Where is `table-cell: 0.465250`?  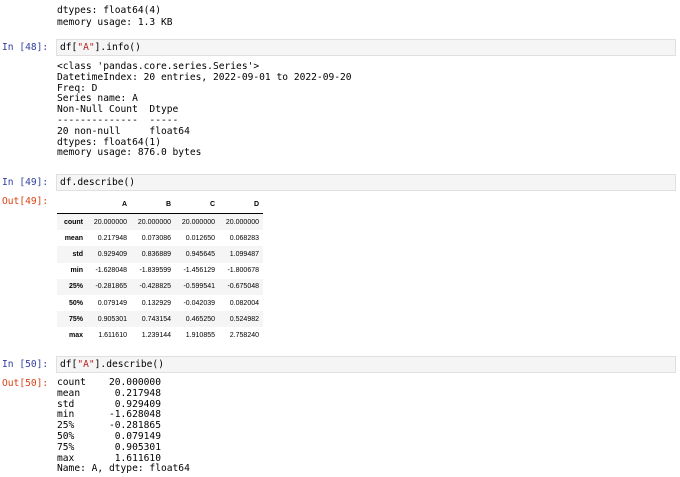
table-cell: 0.465250 is located at coordinates (200, 319).